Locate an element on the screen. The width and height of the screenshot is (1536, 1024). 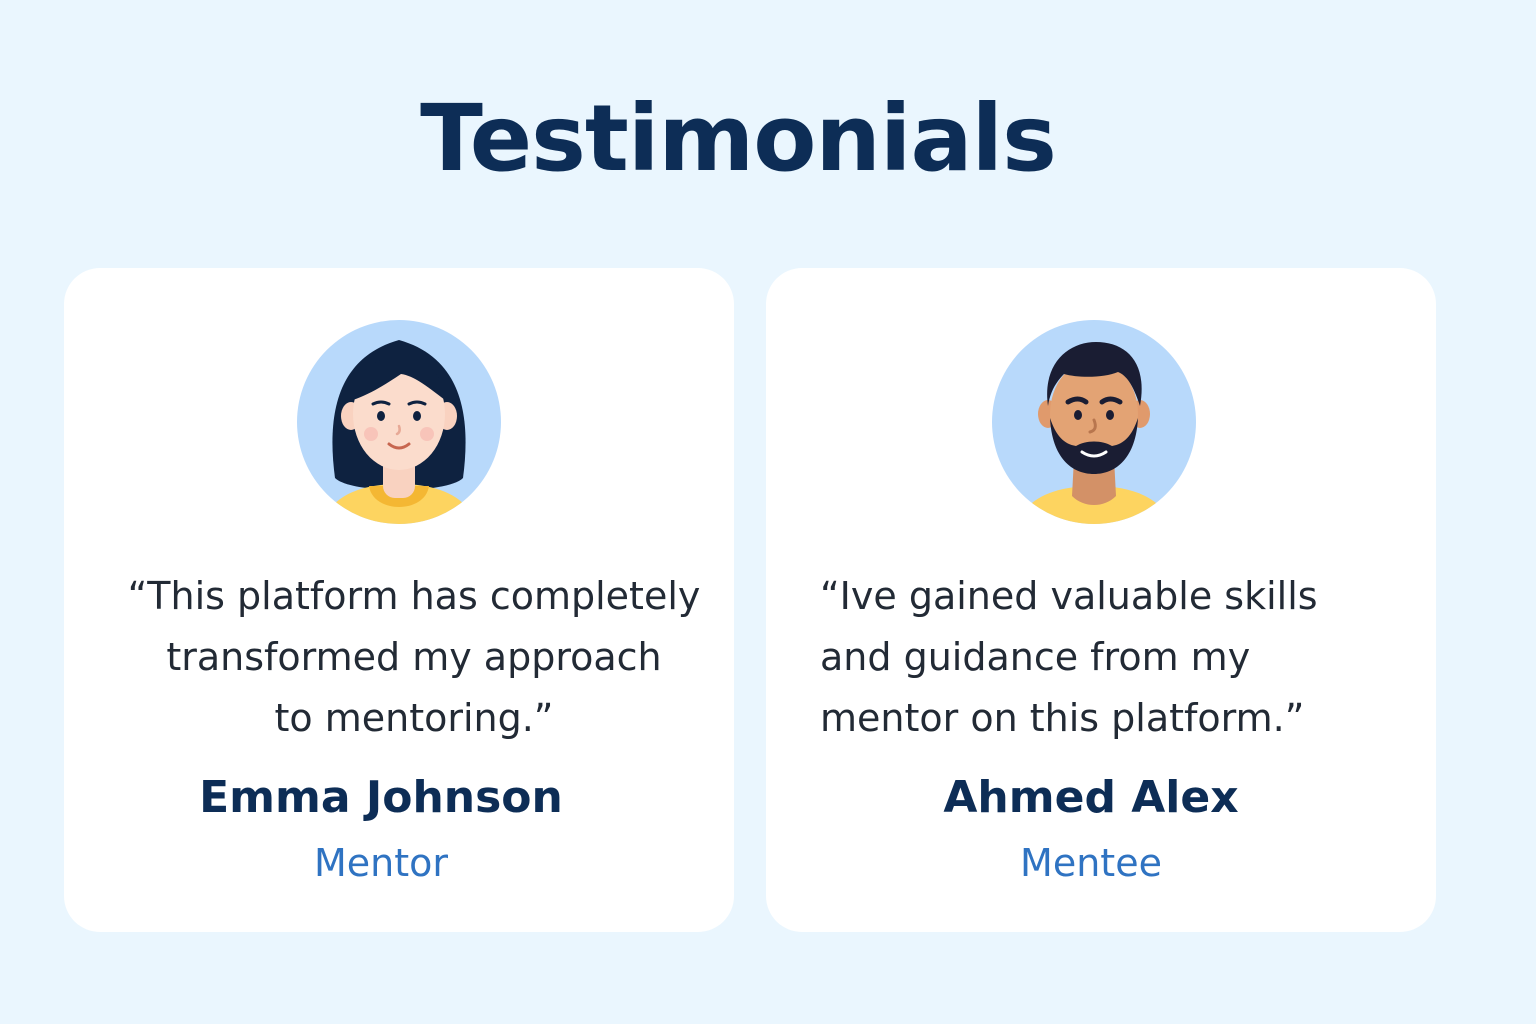
testimonial-author-role: Mentor is located at coordinates (381, 863).